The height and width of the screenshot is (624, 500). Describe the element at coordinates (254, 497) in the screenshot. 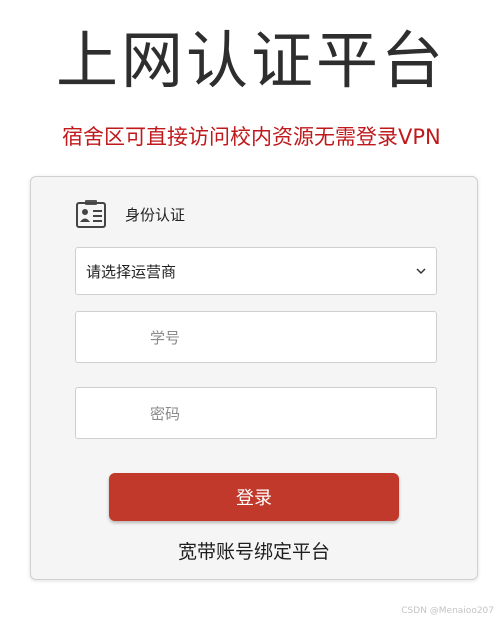

I see `login-button: 登录` at that location.